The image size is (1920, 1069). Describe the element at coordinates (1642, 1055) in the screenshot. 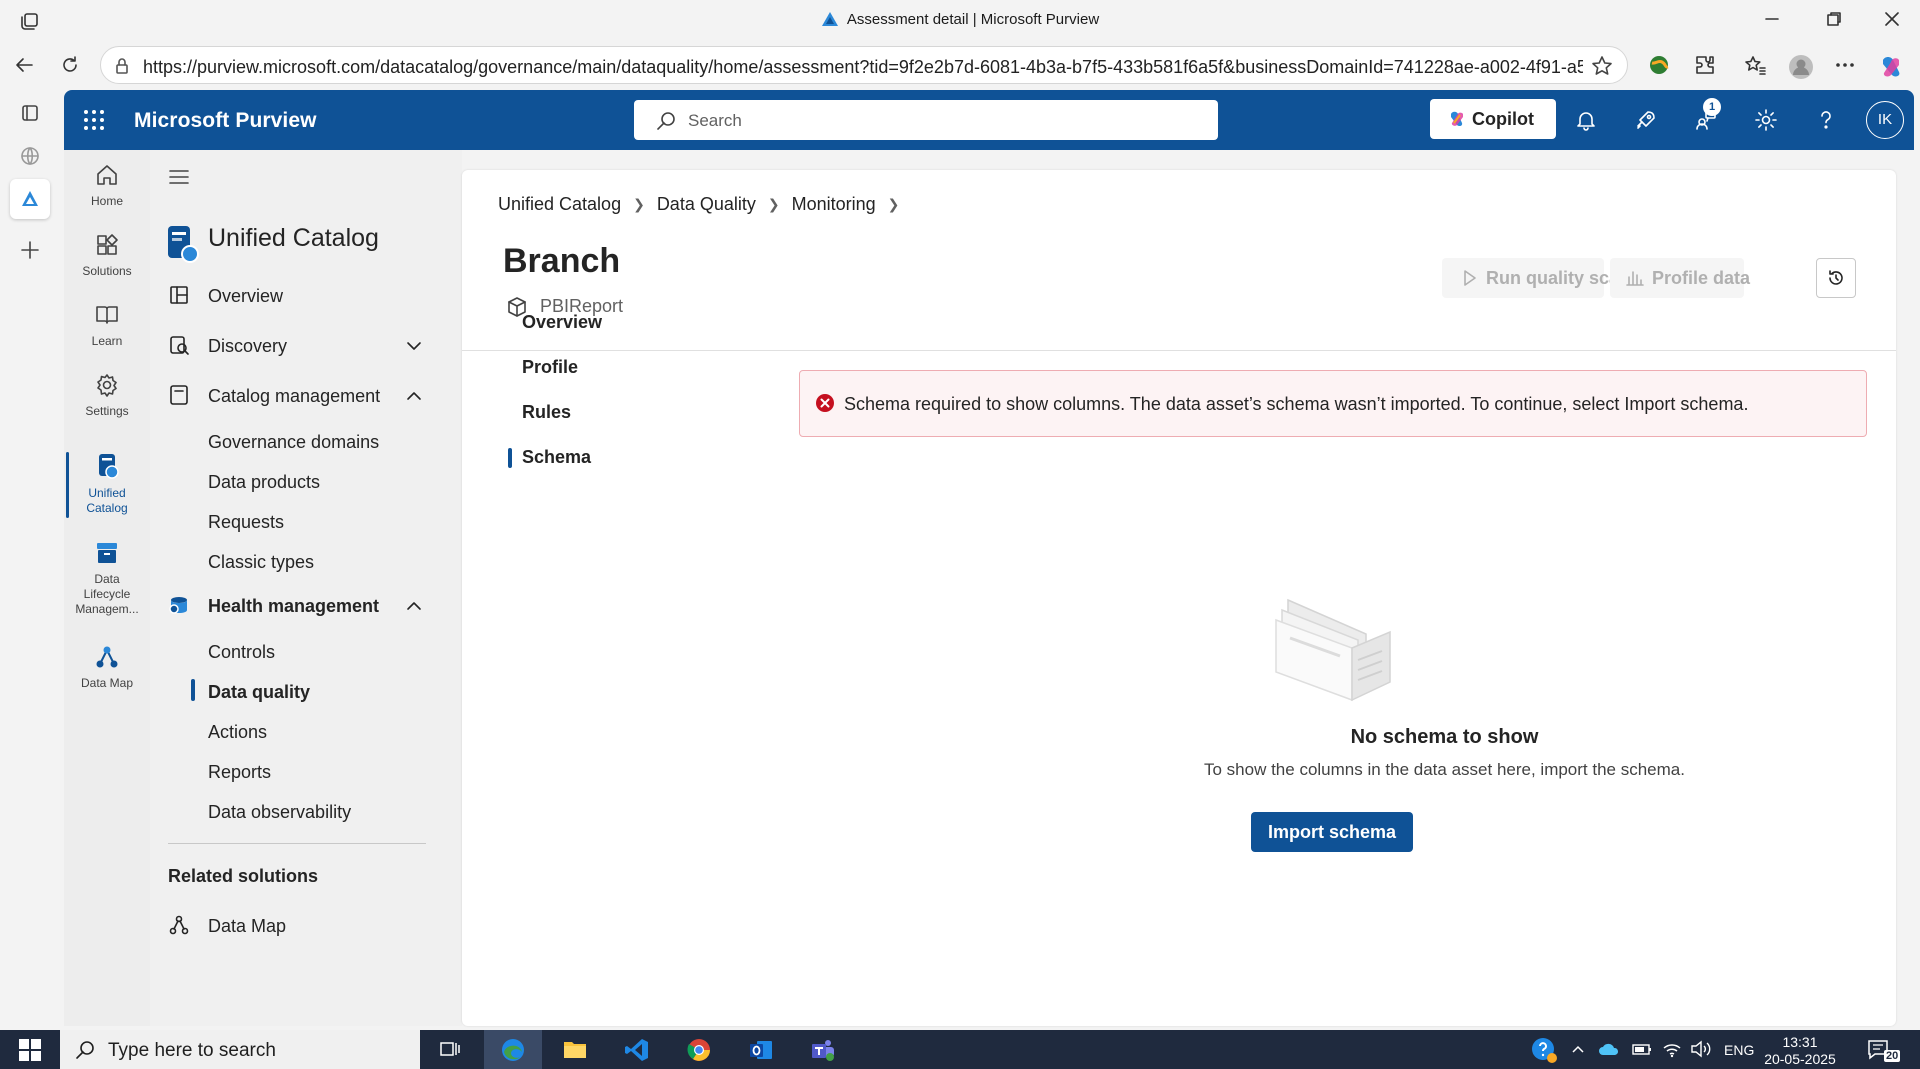

I see `battery-icon` at that location.